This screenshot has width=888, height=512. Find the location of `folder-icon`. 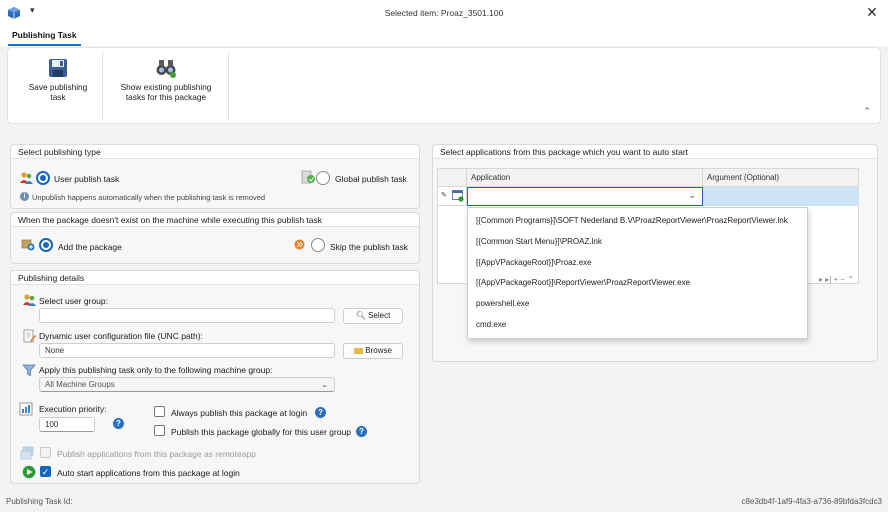

folder-icon is located at coordinates (359, 351).